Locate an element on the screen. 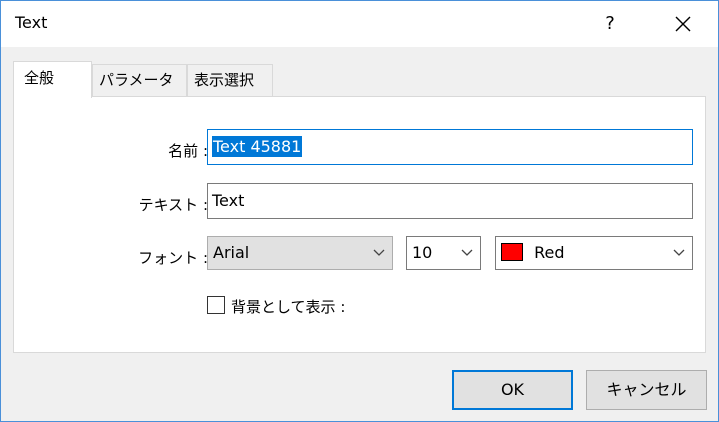 The width and height of the screenshot is (719, 422). font-label: フォント : is located at coordinates (173, 258).